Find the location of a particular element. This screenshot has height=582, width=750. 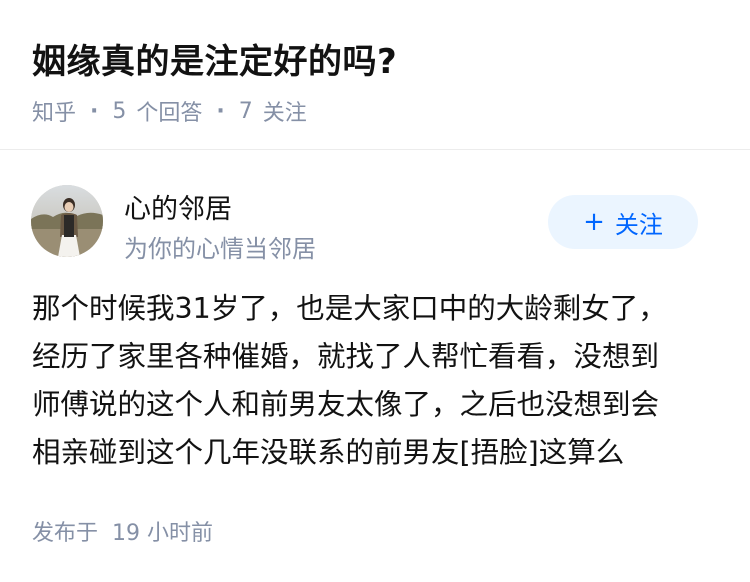

plus-icon: + is located at coordinates (594, 222).